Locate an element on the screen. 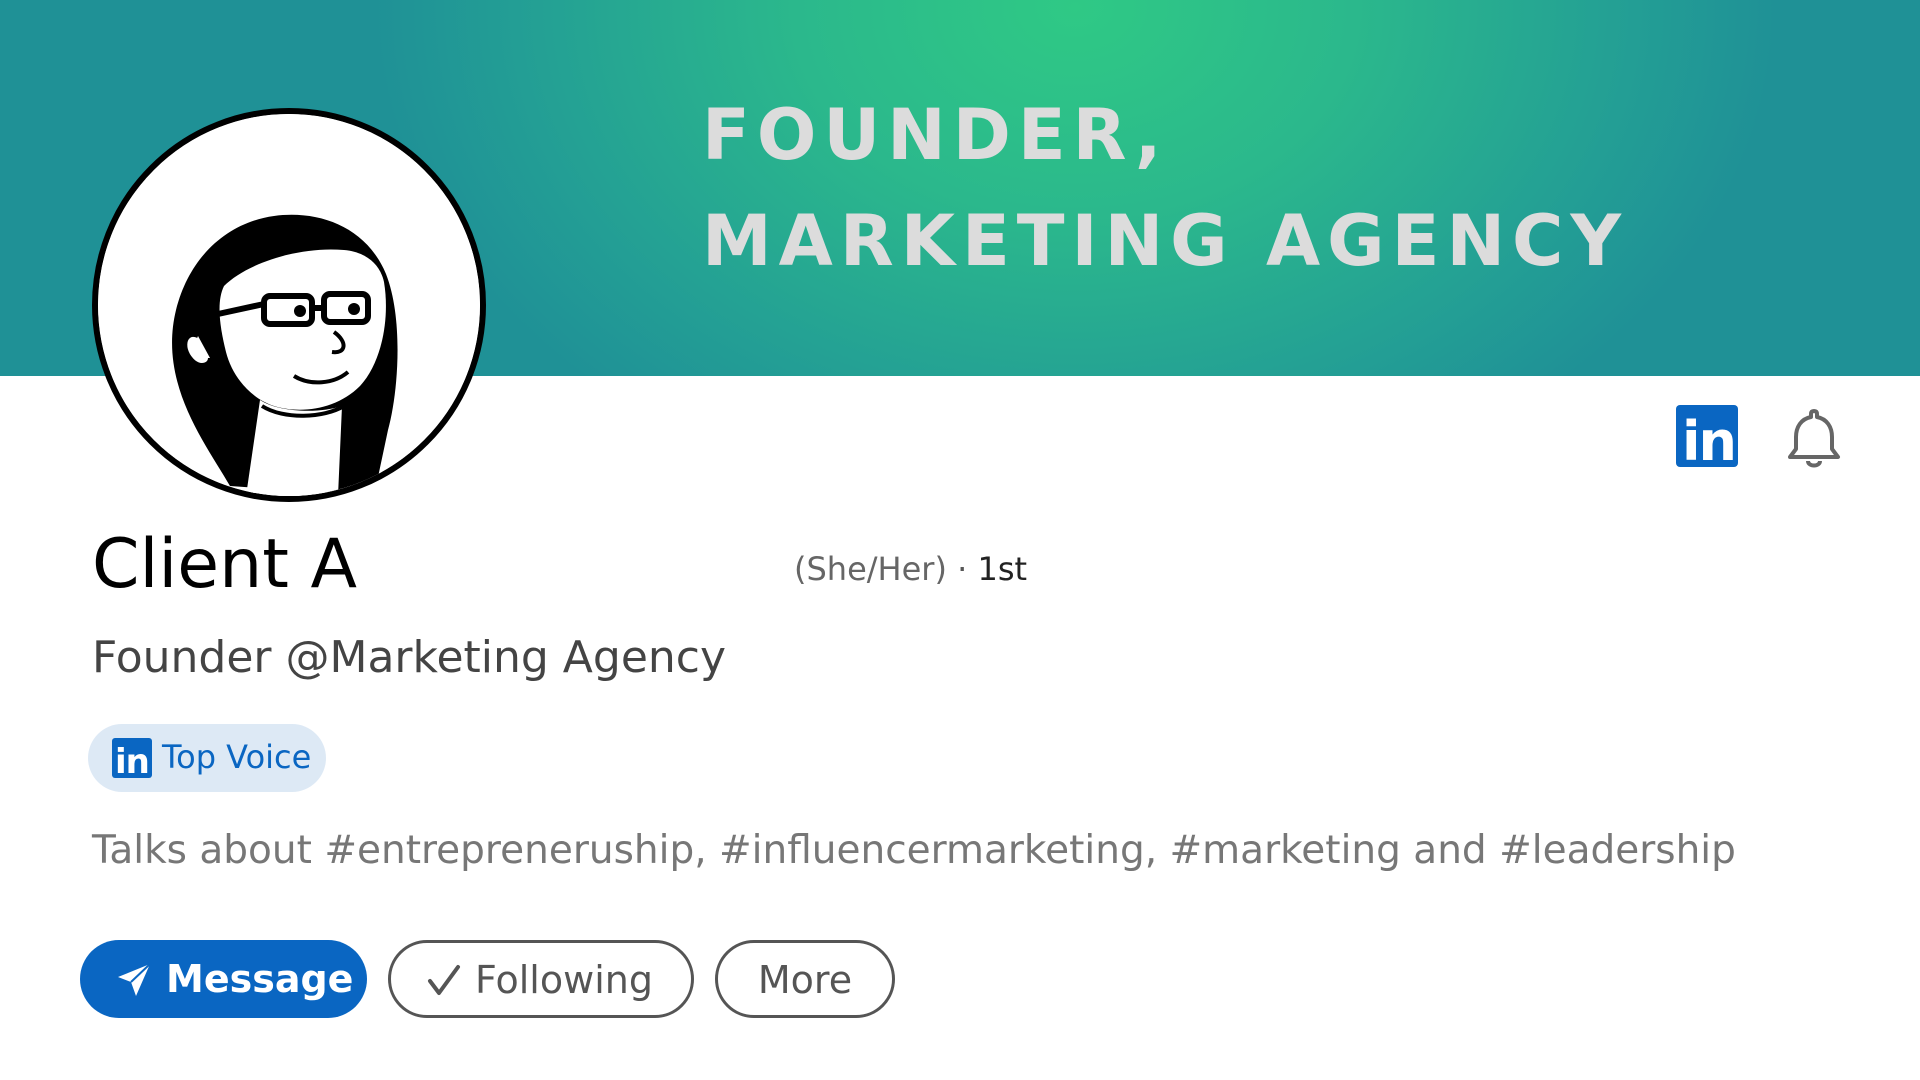 The height and width of the screenshot is (1080, 1920). profile-name: Client A is located at coordinates (224, 564).